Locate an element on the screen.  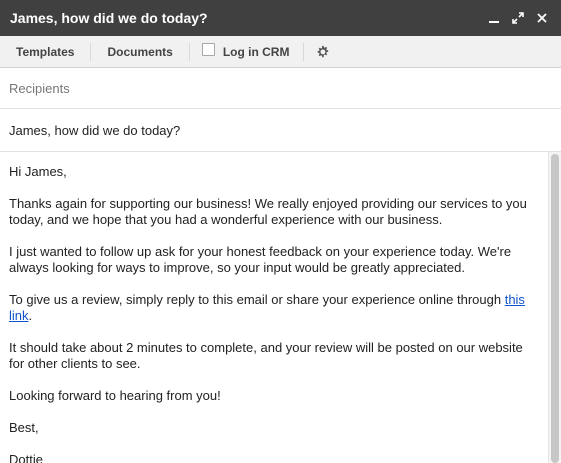
body-scrollbar is located at coordinates (554, 307).